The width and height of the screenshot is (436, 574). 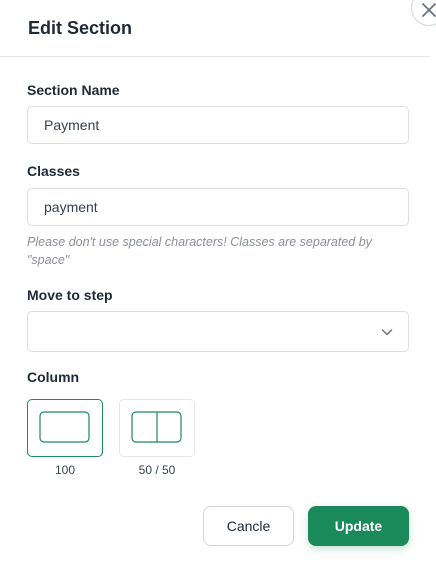 I want to click on move-to-step-select, so click(x=218, y=331).